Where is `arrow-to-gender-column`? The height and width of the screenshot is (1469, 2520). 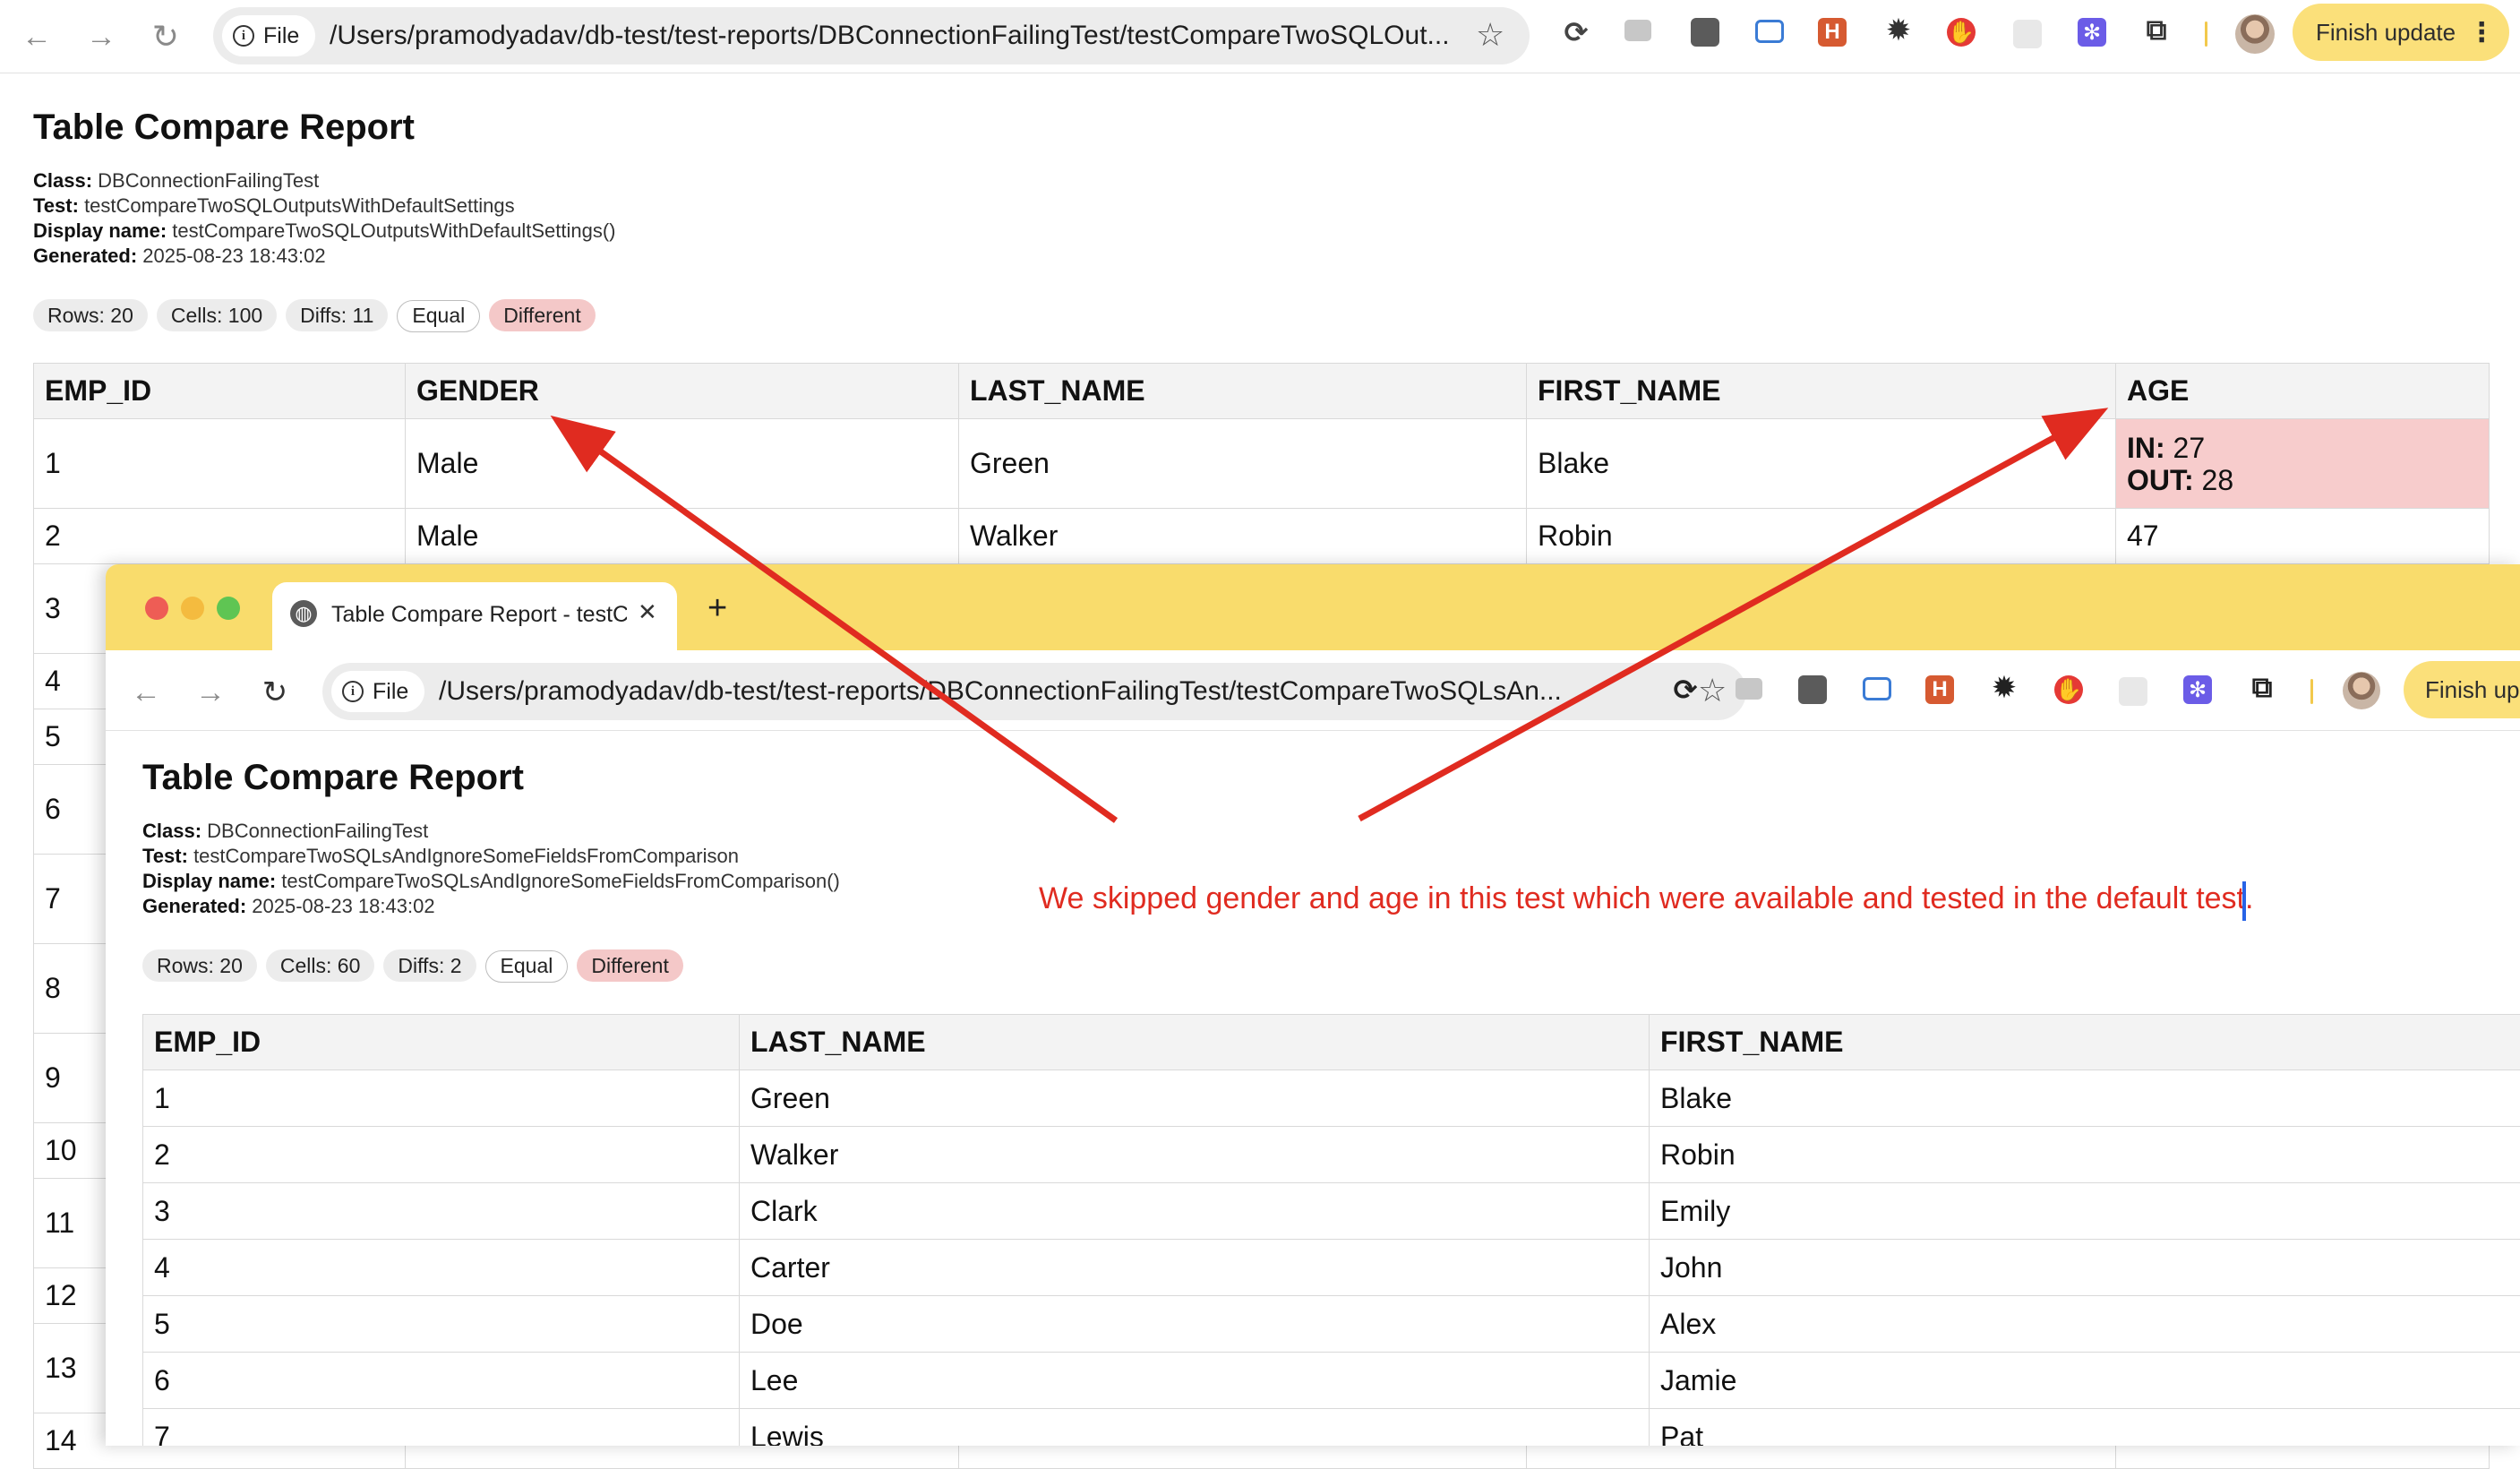 arrow-to-gender-column is located at coordinates (839, 622).